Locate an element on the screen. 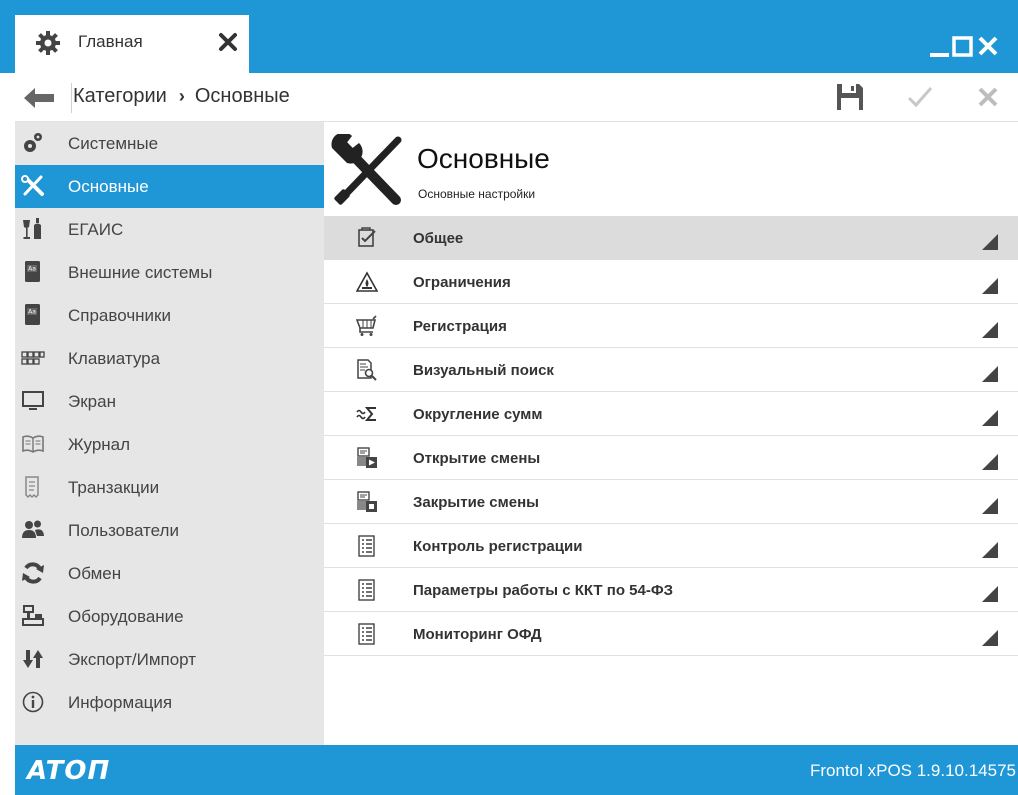 This screenshot has height=795, width=1018. page-title: Основные is located at coordinates (483, 158).